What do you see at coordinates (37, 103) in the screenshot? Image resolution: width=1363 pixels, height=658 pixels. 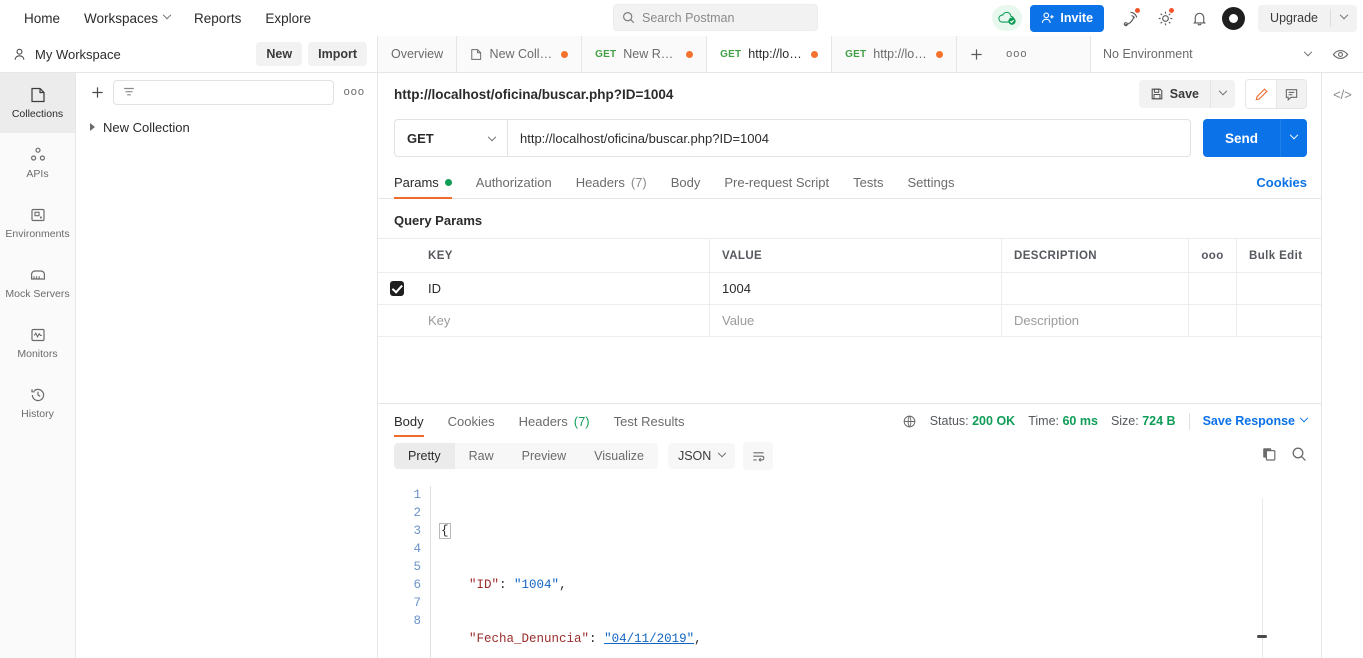 I see `sidebar-item-collections: Collections` at bounding box center [37, 103].